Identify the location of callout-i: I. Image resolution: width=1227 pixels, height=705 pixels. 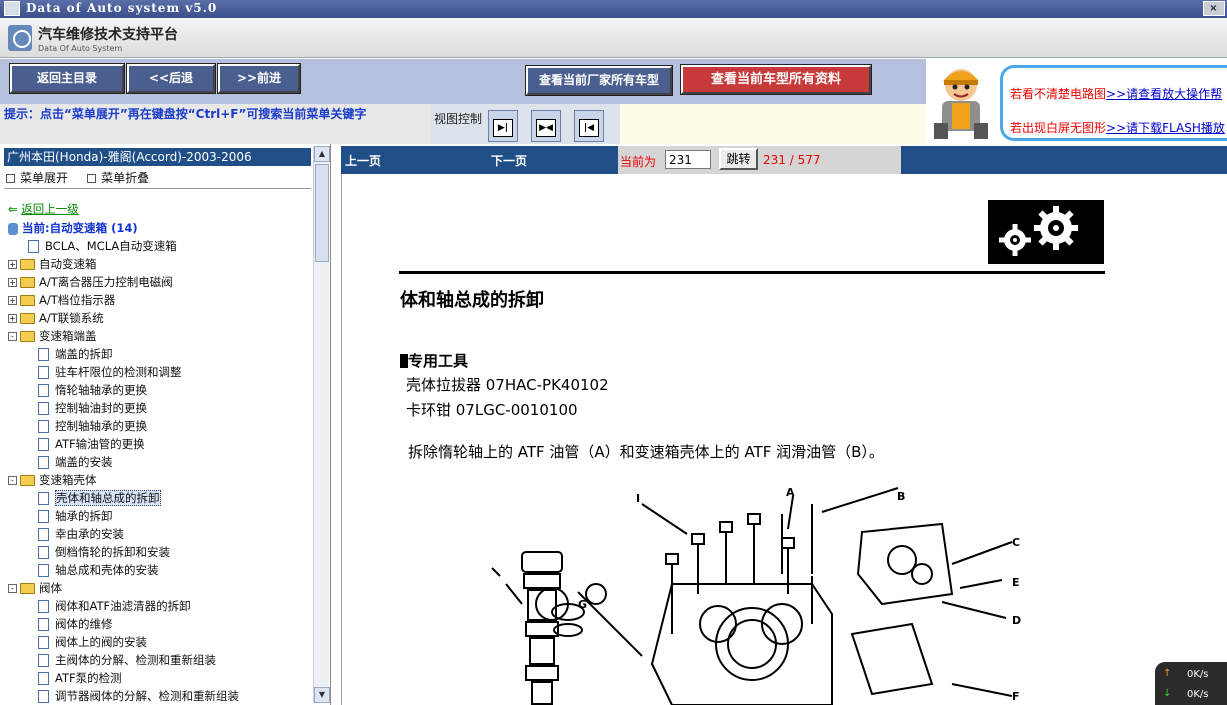
(638, 498).